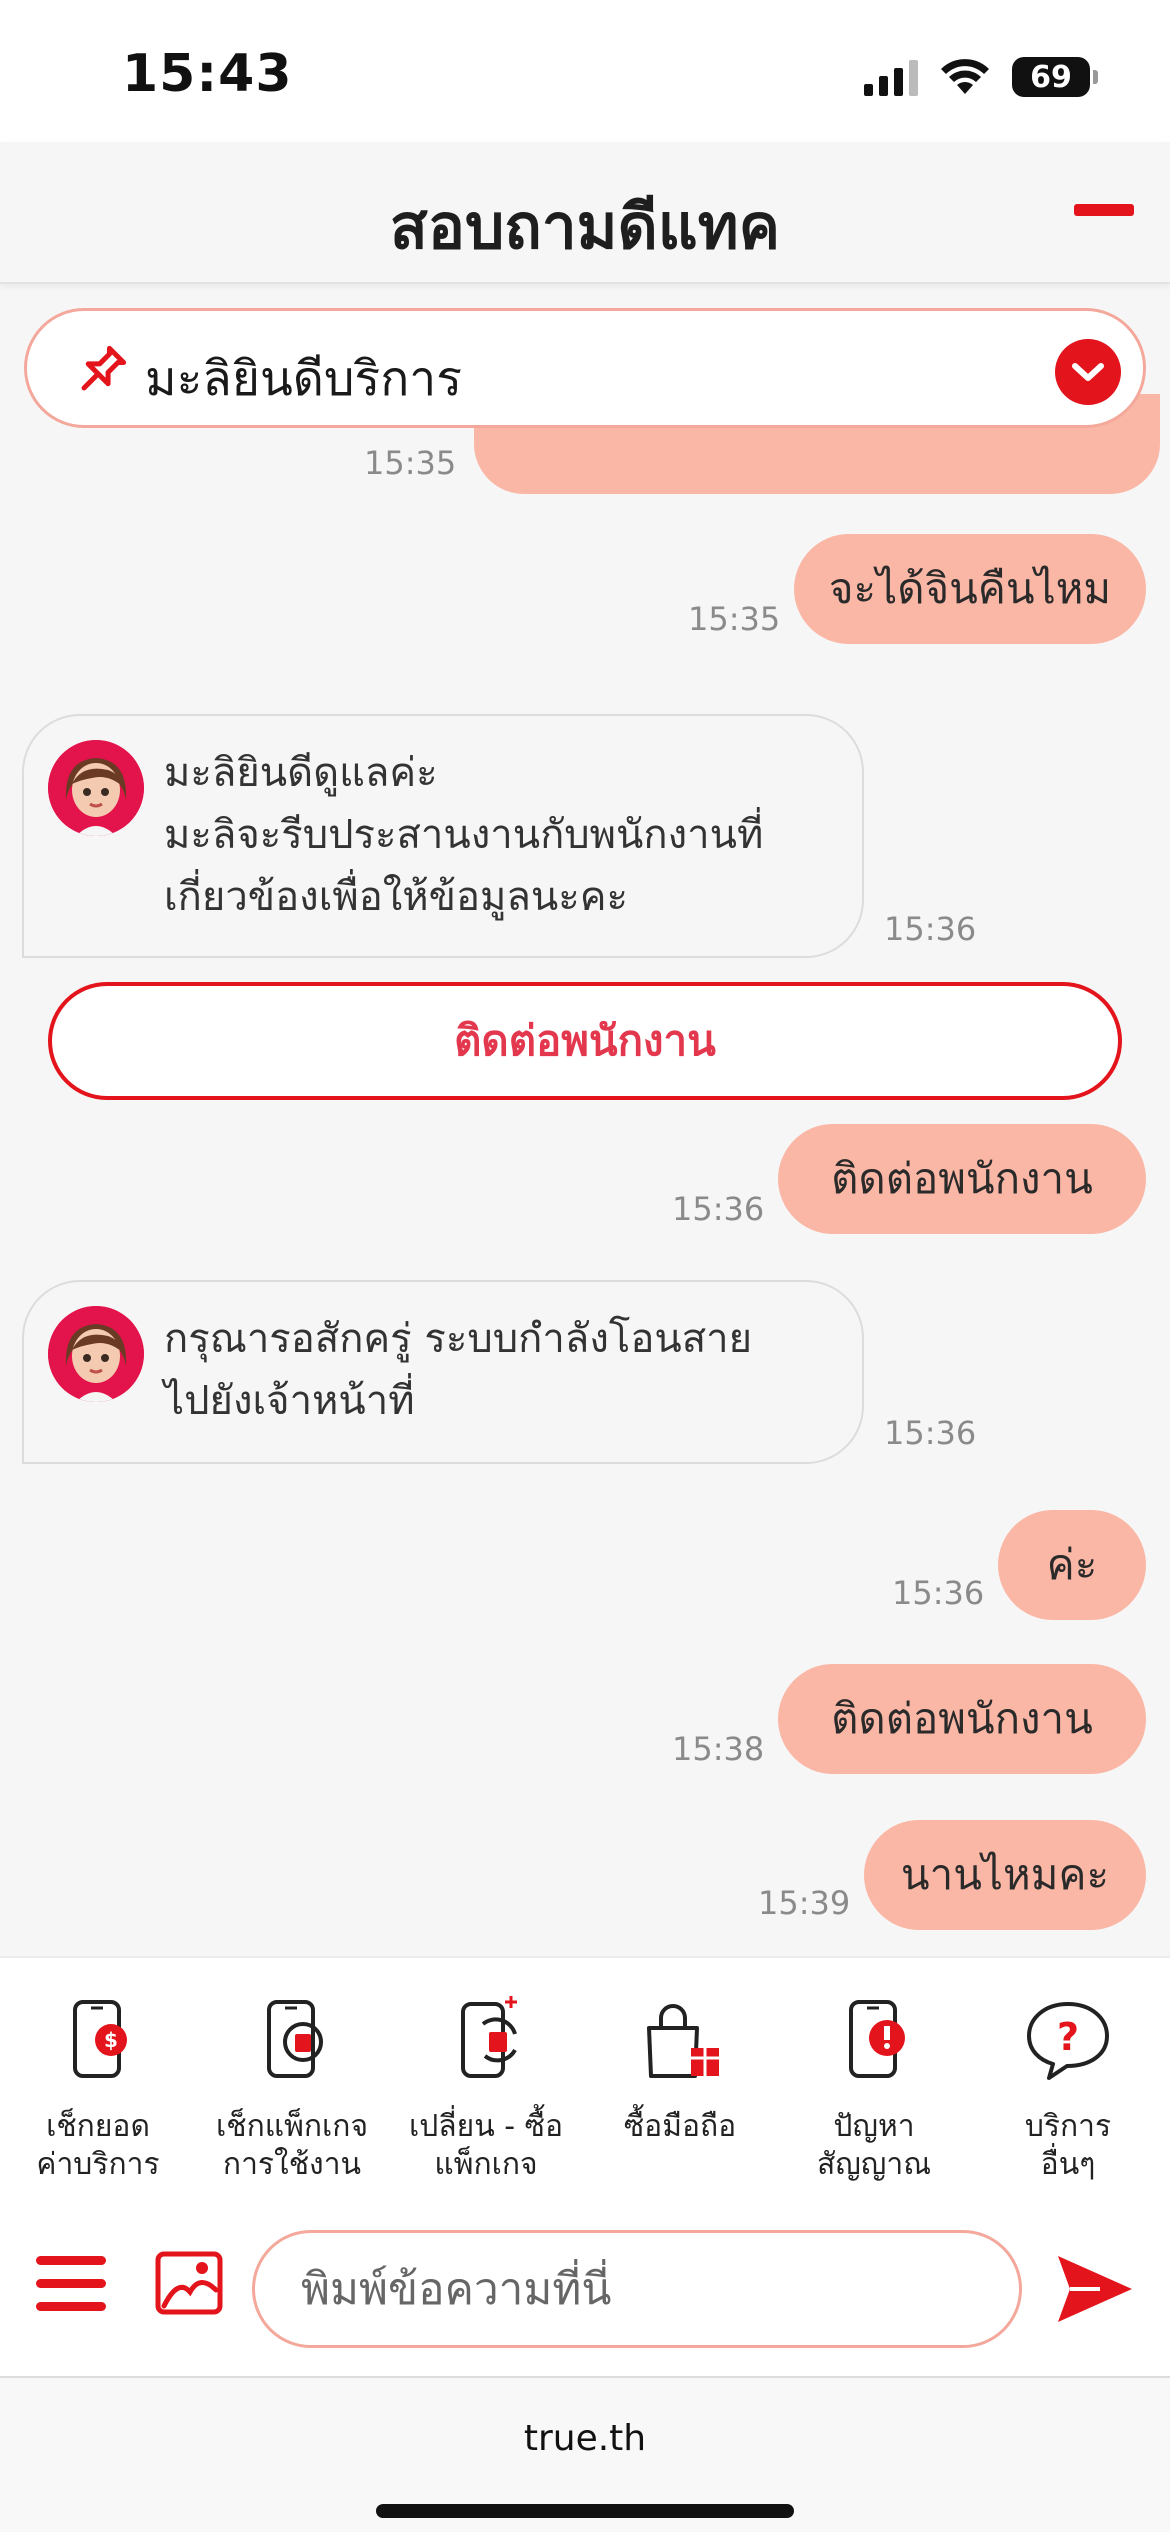  Describe the element at coordinates (71, 2285) in the screenshot. I see `hamburger-menu-icon` at that location.